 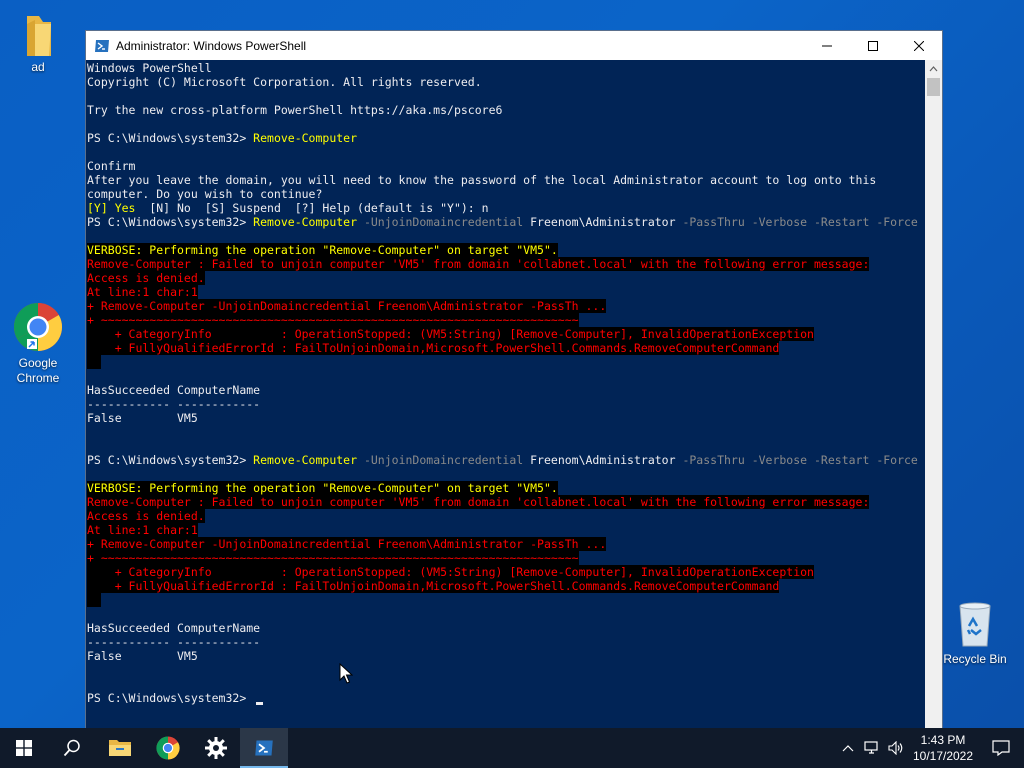 What do you see at coordinates (38, 370) in the screenshot?
I see `desktop-icon-label: Google Chrome` at bounding box center [38, 370].